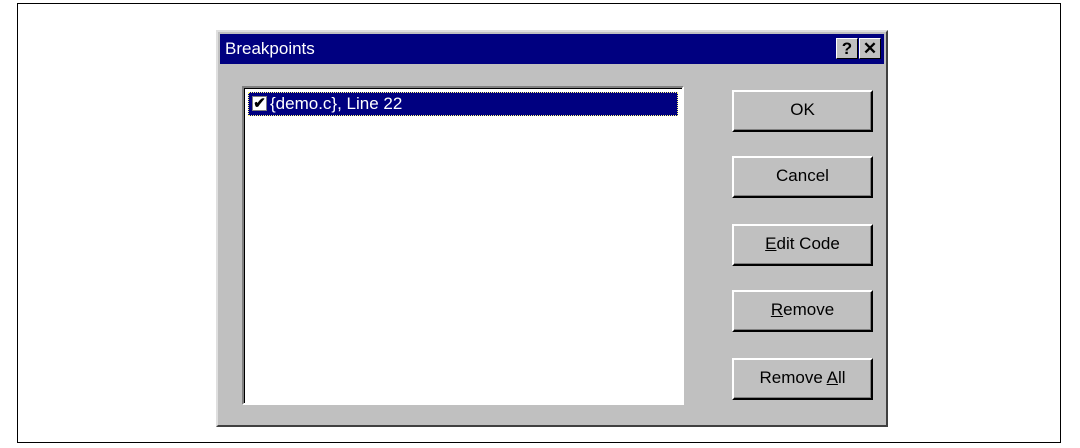 This screenshot has height=448, width=1080. Describe the element at coordinates (793, 377) in the screenshot. I see `remove-all-label-pre: Remove` at that location.